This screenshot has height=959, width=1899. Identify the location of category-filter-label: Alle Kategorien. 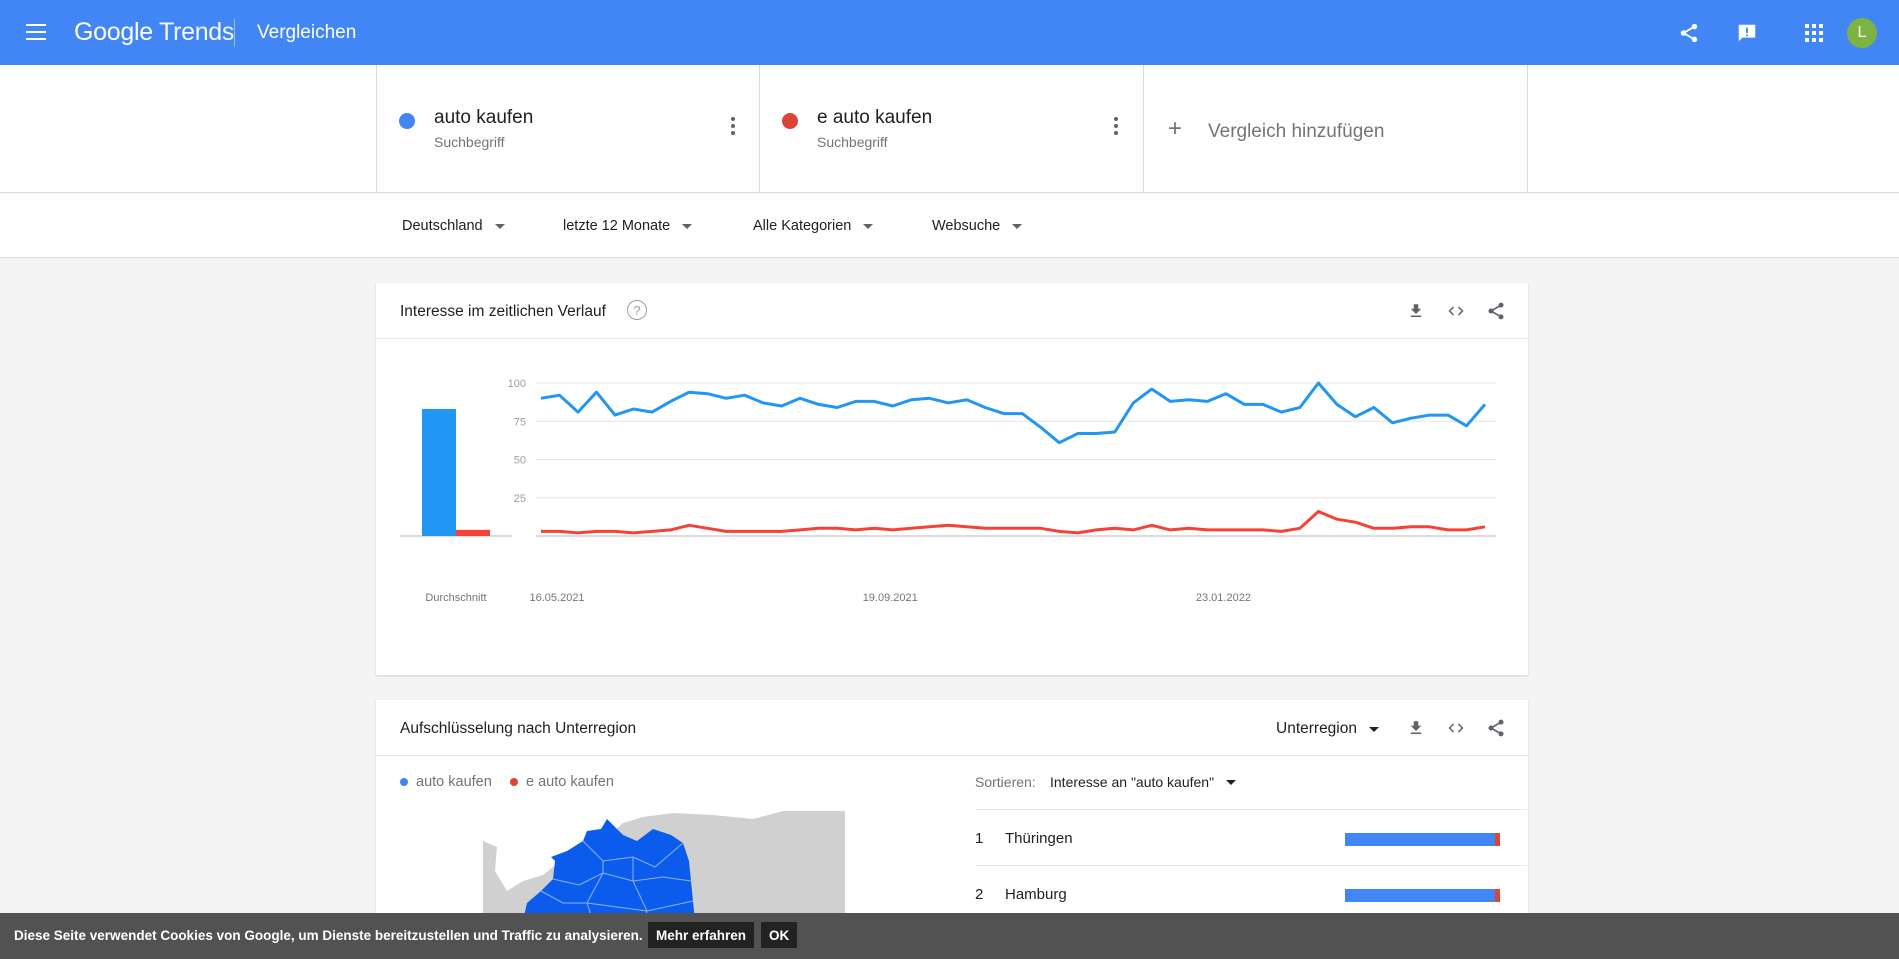
(802, 226).